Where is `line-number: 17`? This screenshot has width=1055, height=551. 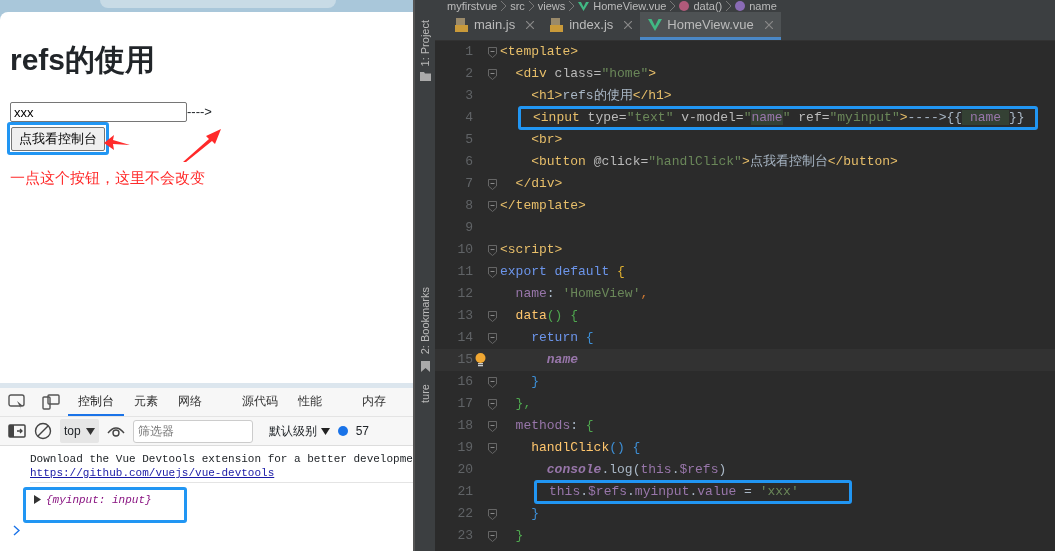
line-number: 17 is located at coordinates (464, 404).